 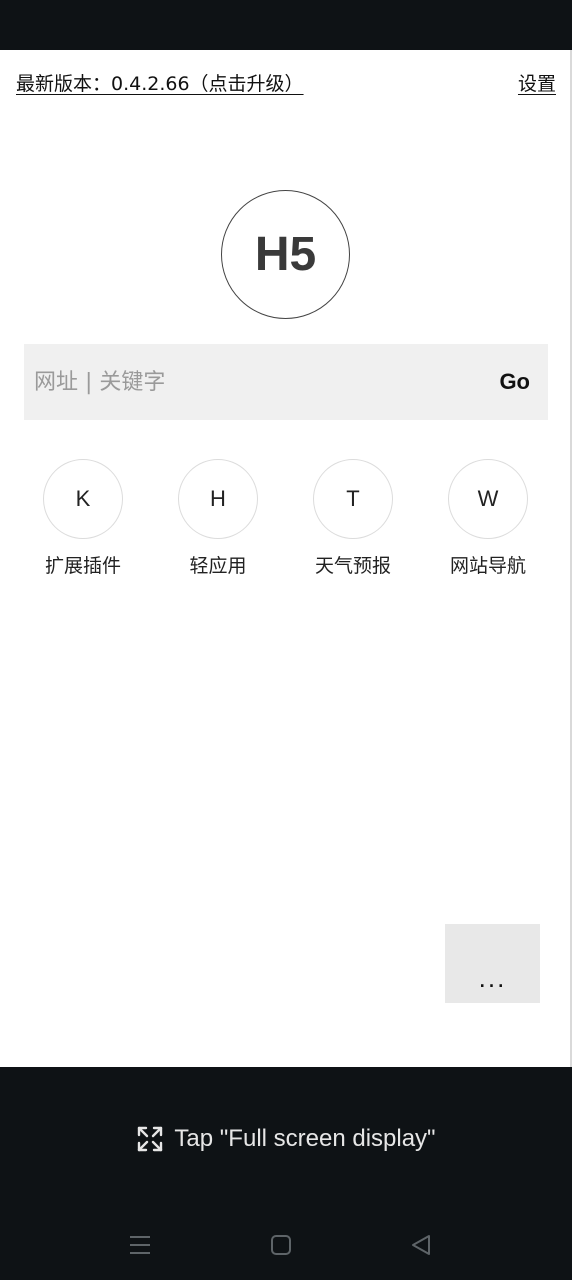 What do you see at coordinates (514, 382) in the screenshot?
I see `go-button: Go` at bounding box center [514, 382].